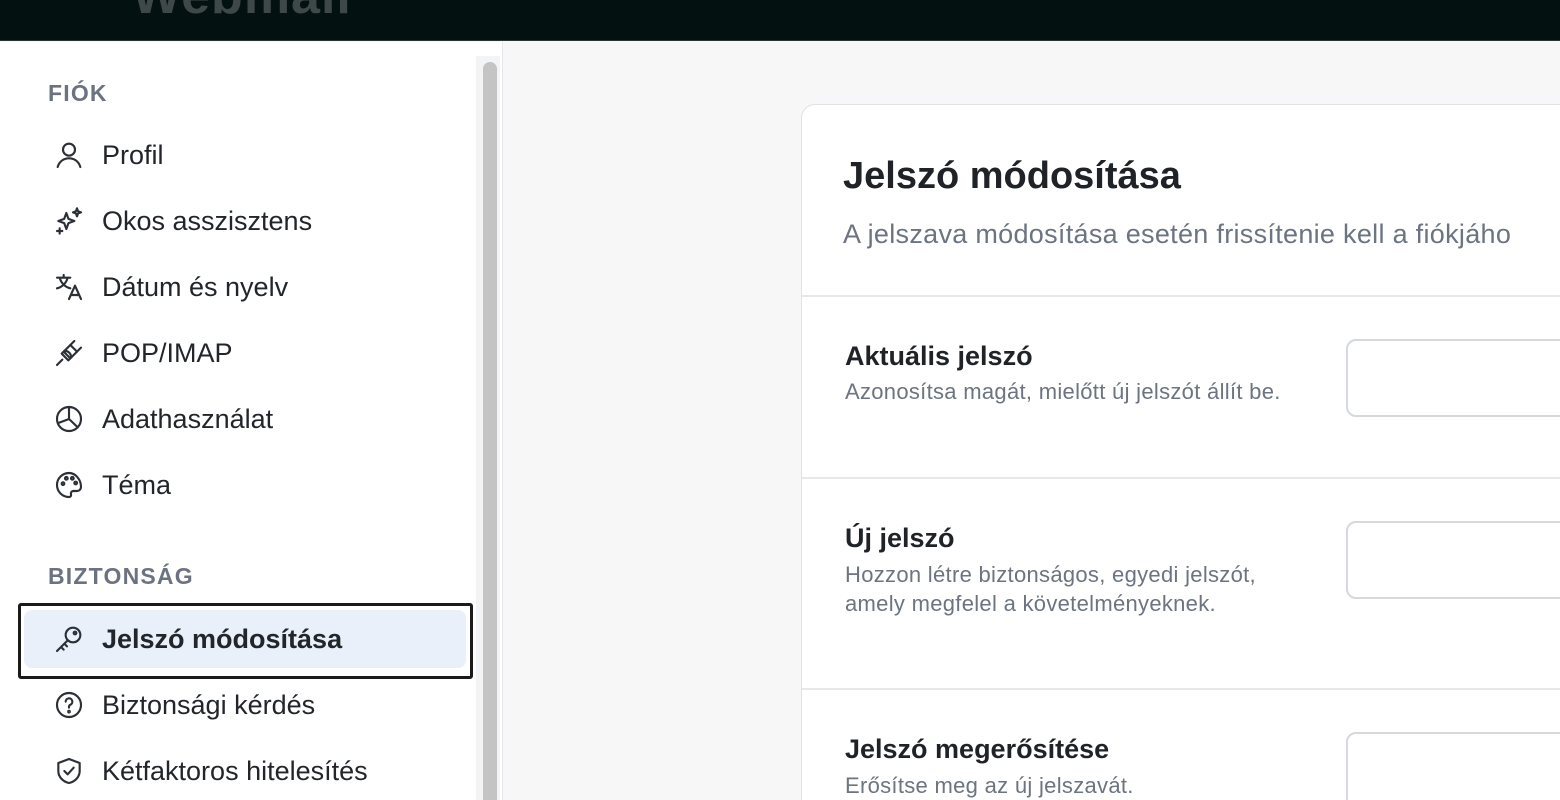 The height and width of the screenshot is (800, 1560). I want to click on sidebar-item-label: Profil, so click(133, 154).